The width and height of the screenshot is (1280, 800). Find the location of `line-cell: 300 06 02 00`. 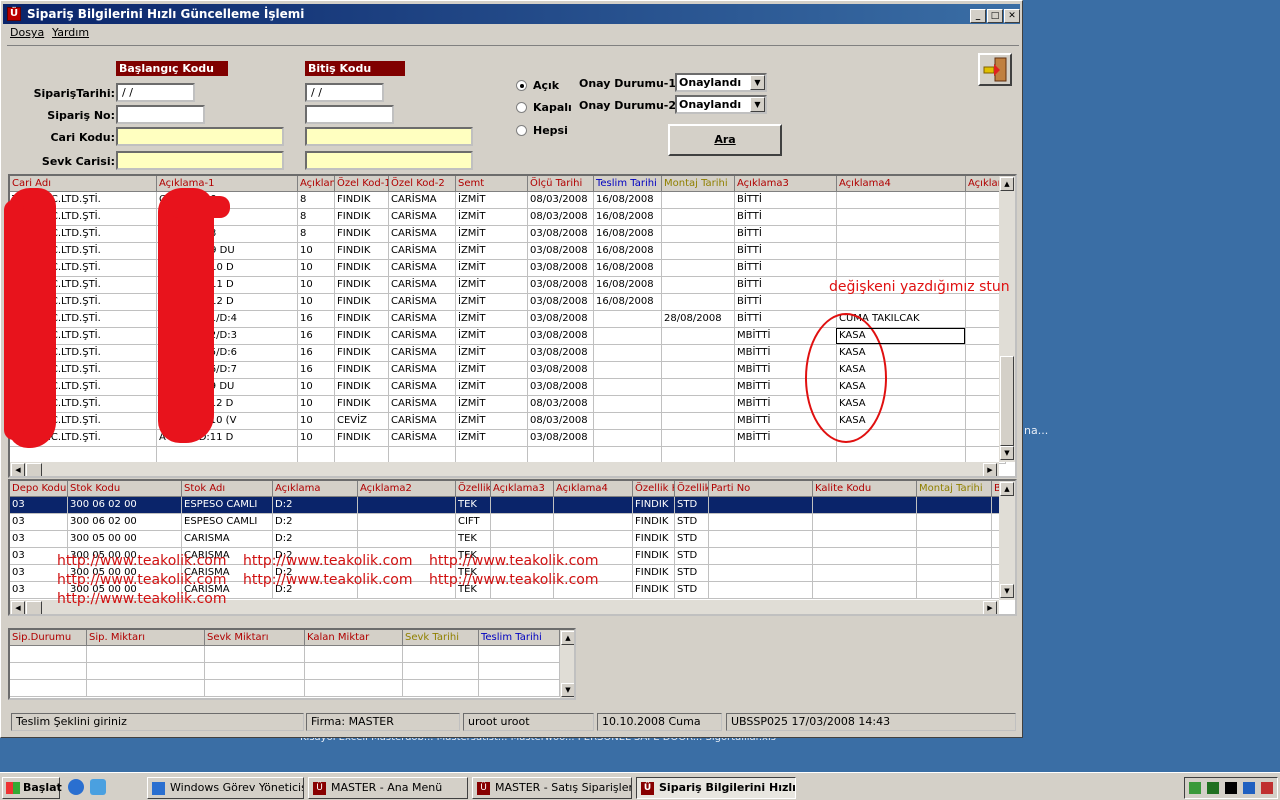

line-cell: 300 06 02 00 is located at coordinates (125, 522).